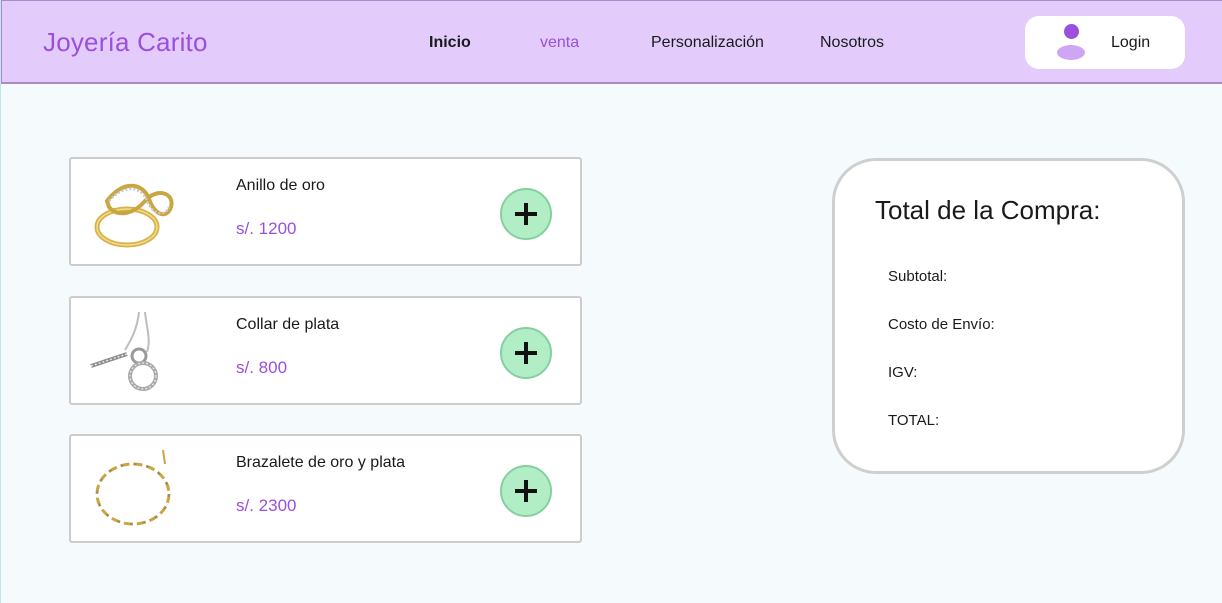 The width and height of the screenshot is (1222, 603). I want to click on summary-title: Total de la Compra:, so click(988, 210).